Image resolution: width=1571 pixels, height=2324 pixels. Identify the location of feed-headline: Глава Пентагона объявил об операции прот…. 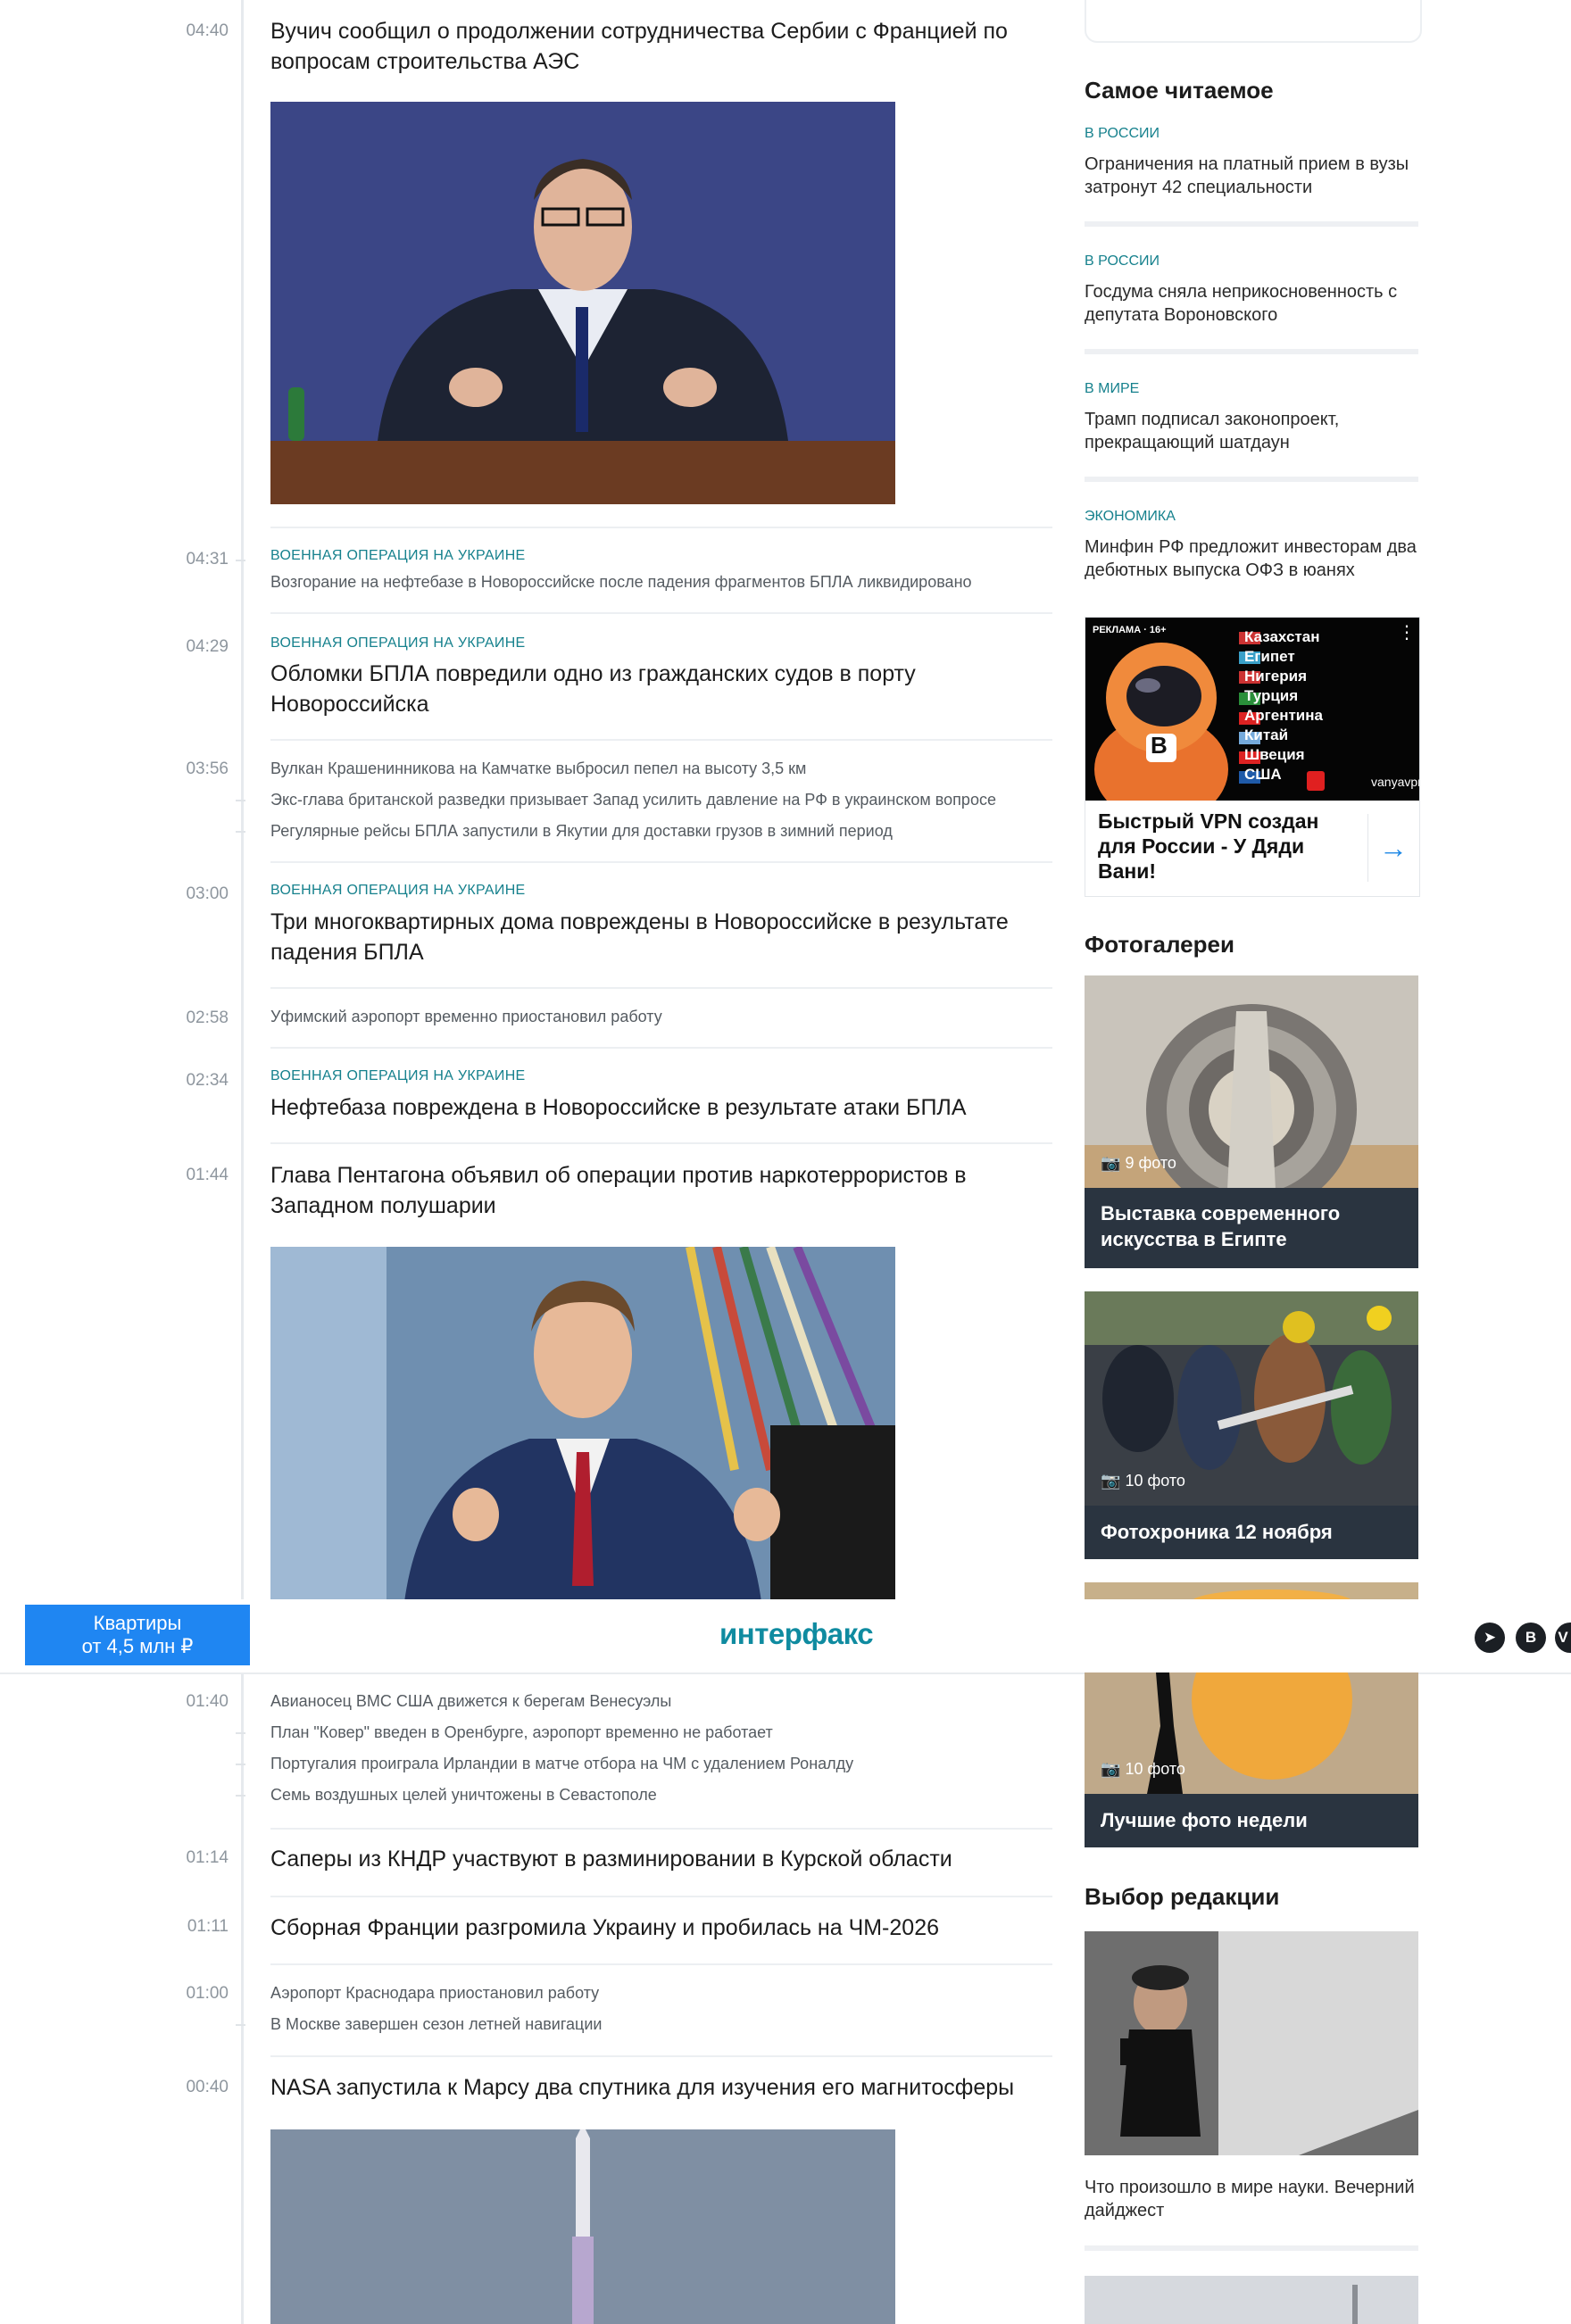
(663, 1190).